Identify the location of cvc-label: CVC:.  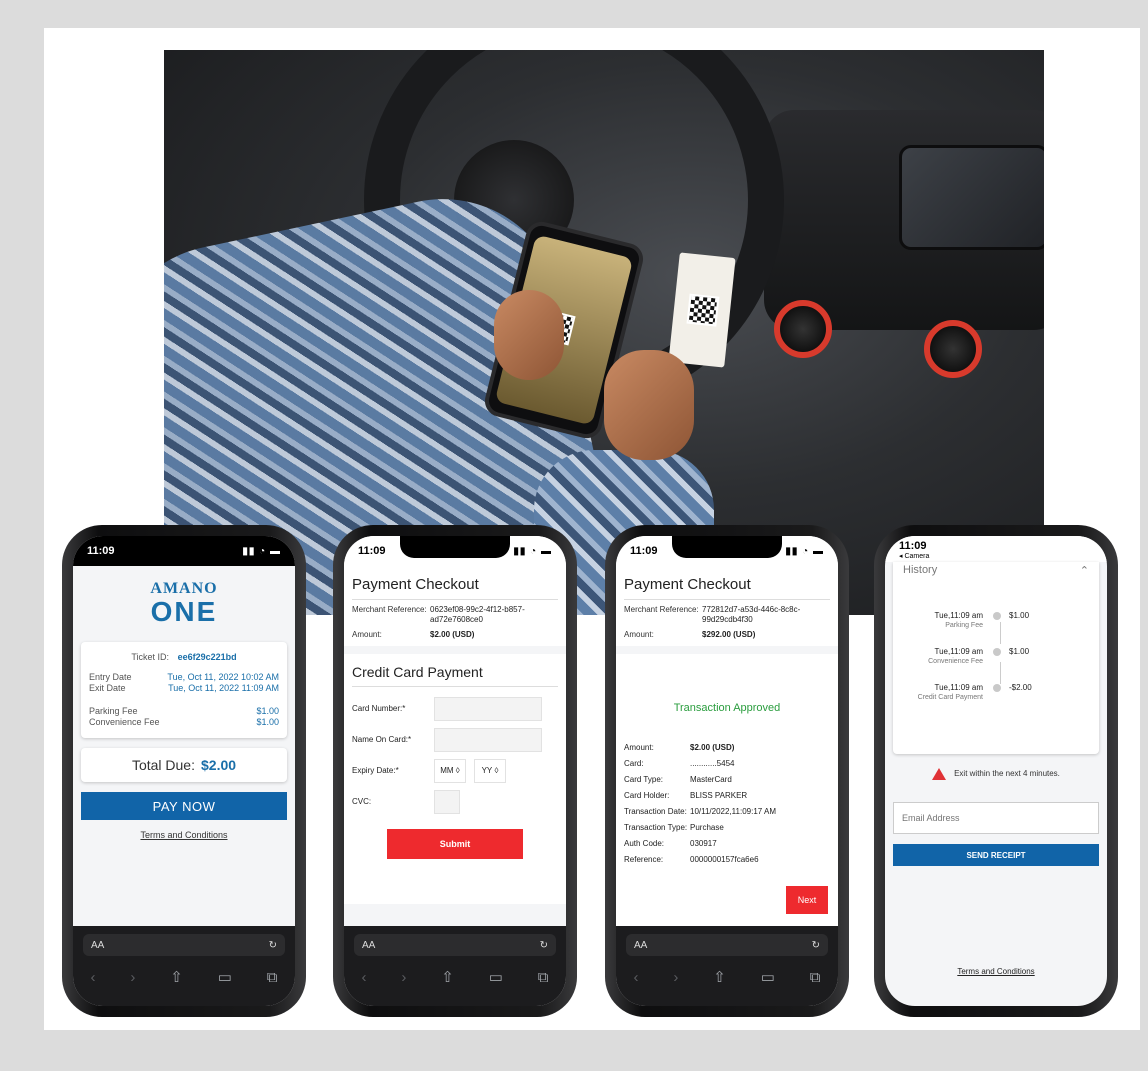
(362, 801).